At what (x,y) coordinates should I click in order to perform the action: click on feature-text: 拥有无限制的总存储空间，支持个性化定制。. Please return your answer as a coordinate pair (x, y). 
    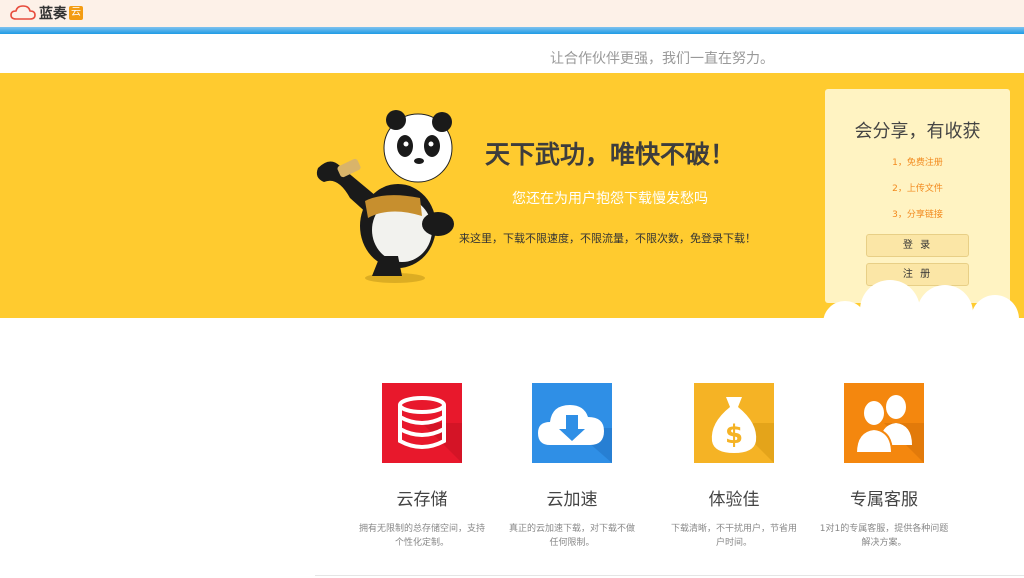
    Looking at the image, I should click on (421, 536).